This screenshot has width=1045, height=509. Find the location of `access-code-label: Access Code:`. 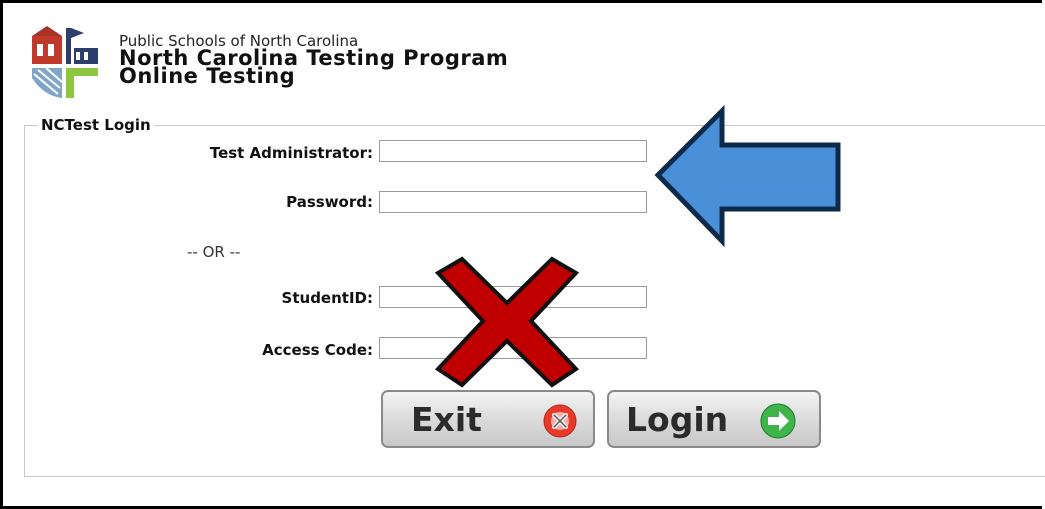

access-code-label: Access Code: is located at coordinates (317, 350).